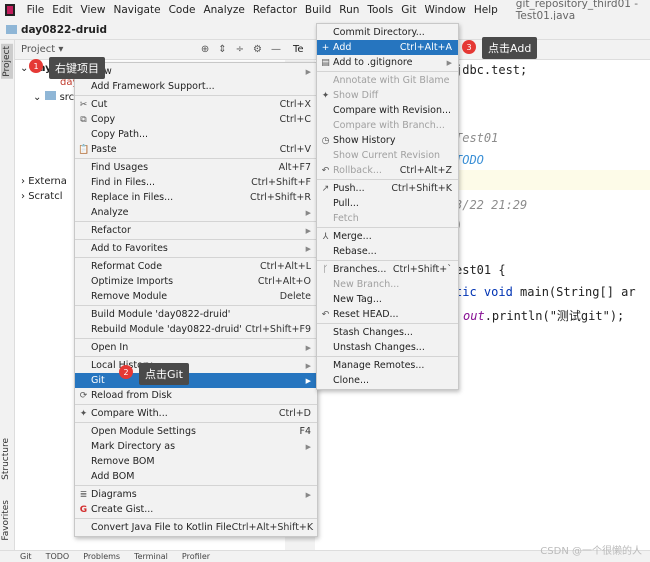  I want to click on menu-item-analyze: Analyze ▶, so click(196, 212).